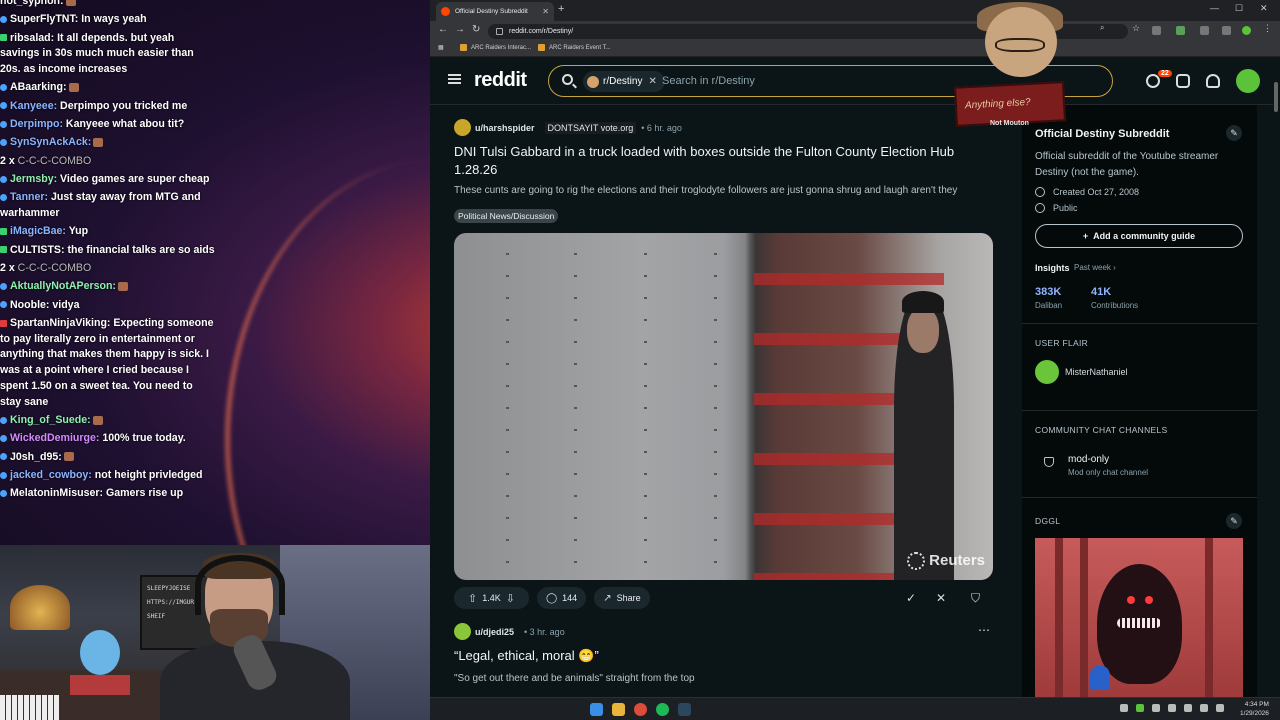  What do you see at coordinates (724, 656) in the screenshot?
I see `post-title: “Legal, ethical, moral 😁”` at bounding box center [724, 656].